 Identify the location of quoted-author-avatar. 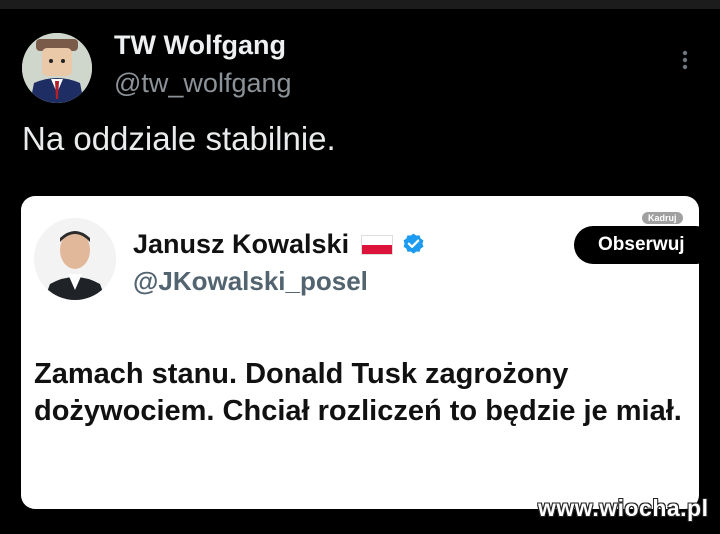
(75, 259).